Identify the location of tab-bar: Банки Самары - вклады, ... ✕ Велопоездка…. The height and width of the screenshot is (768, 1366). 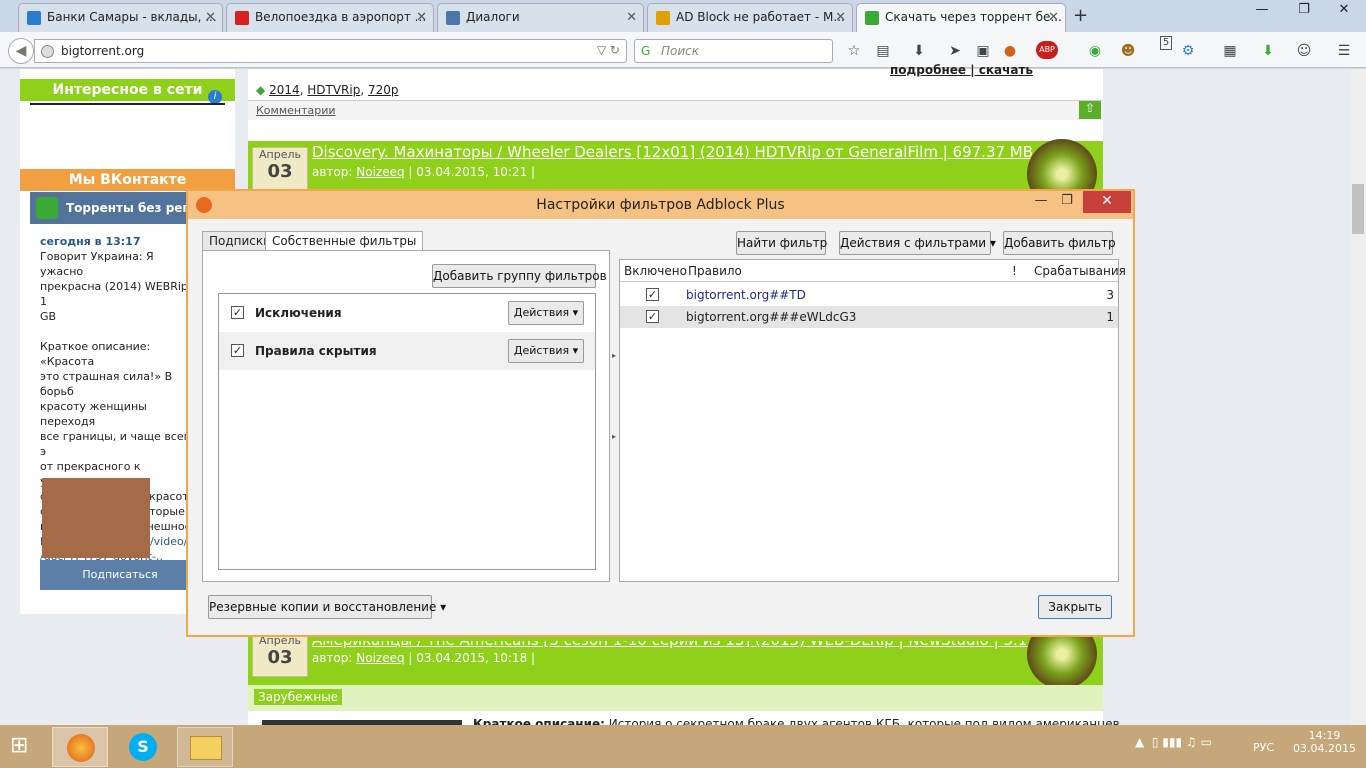
(683, 16).